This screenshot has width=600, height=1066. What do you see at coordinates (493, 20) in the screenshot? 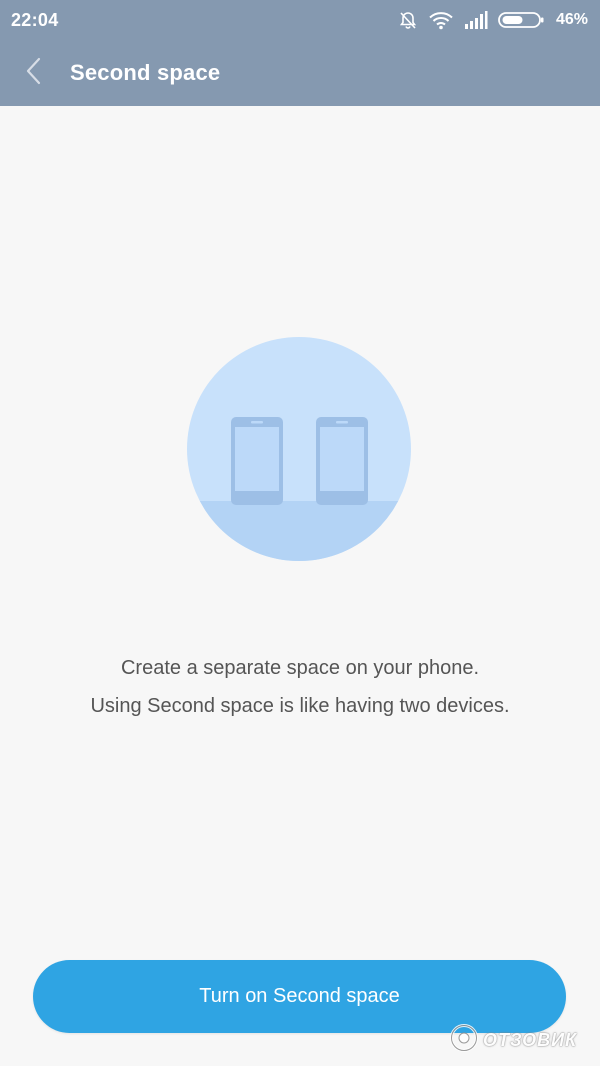
I see `status-icons: 46%` at bounding box center [493, 20].